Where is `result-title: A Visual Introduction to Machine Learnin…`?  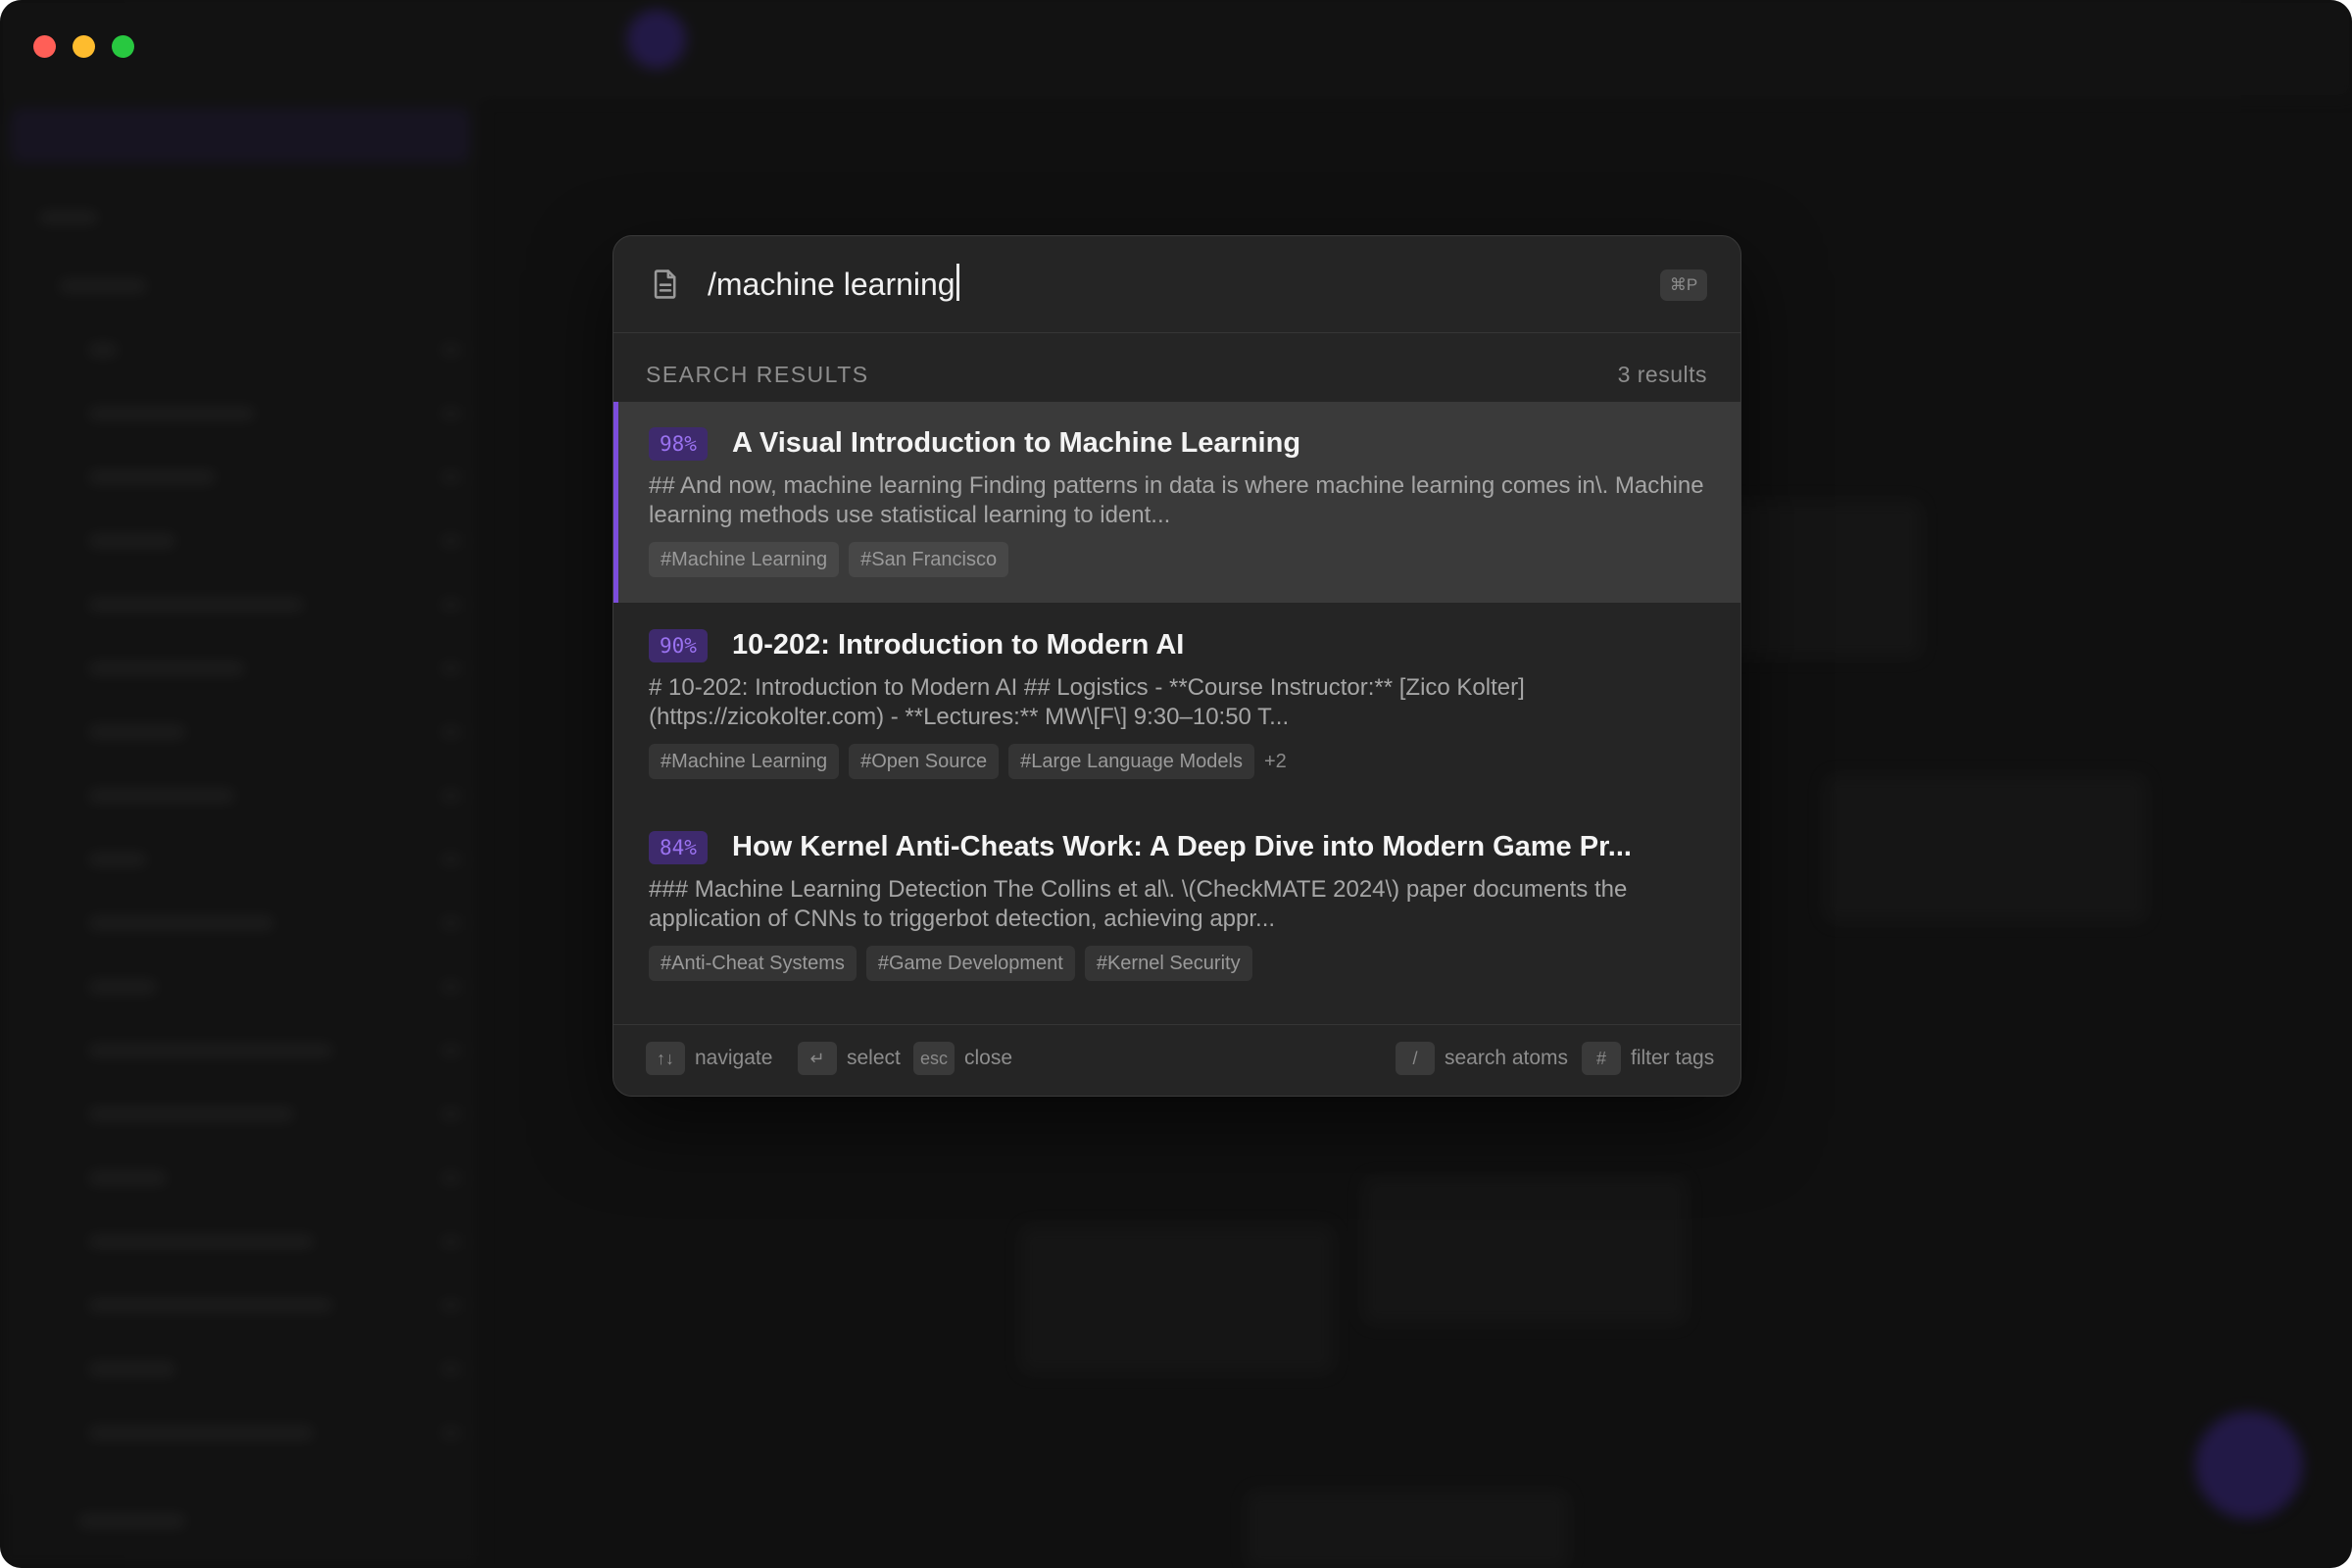
result-title: A Visual Introduction to Machine Learnin… is located at coordinates (1016, 443).